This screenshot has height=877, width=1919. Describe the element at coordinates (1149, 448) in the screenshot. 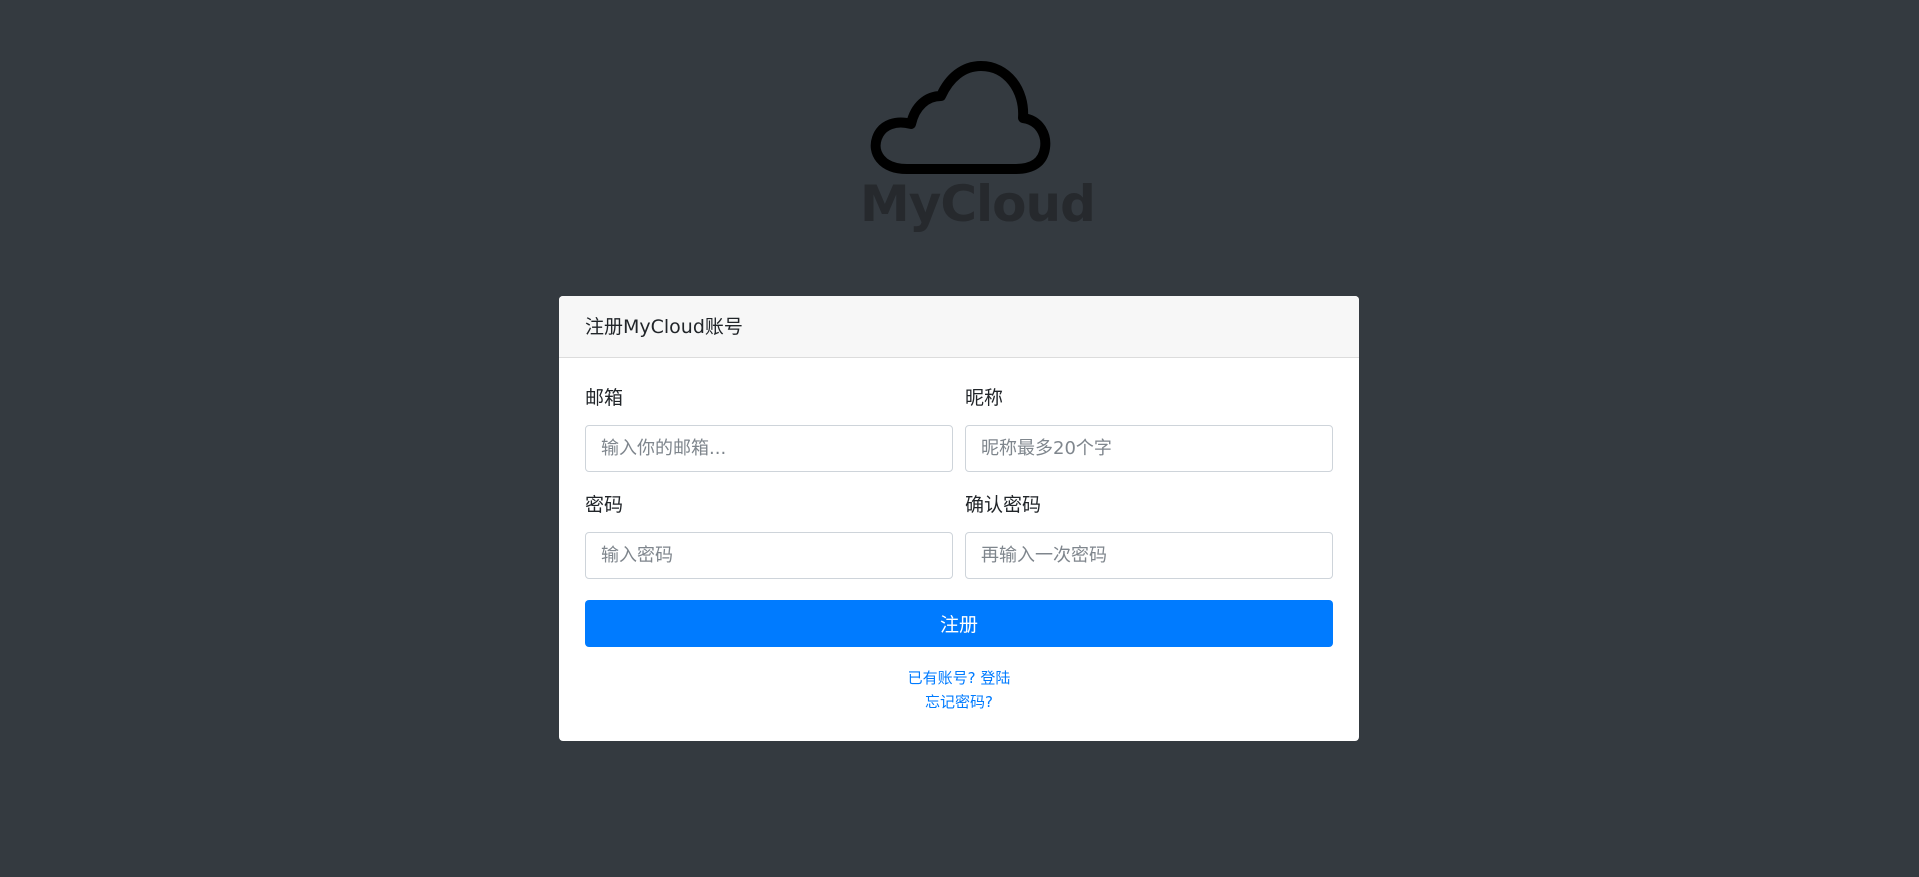

I see `nickname-input` at that location.